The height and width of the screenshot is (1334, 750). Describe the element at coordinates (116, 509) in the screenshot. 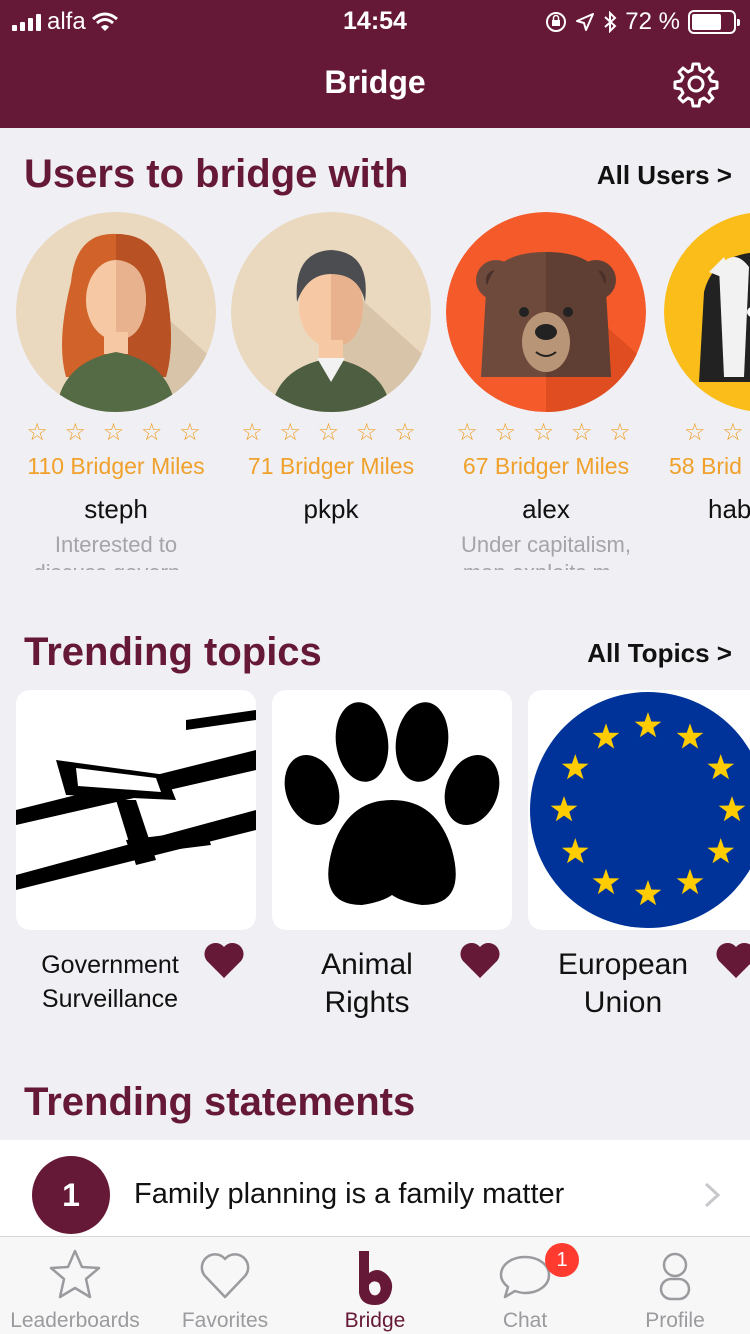

I see `user-name: steph` at that location.